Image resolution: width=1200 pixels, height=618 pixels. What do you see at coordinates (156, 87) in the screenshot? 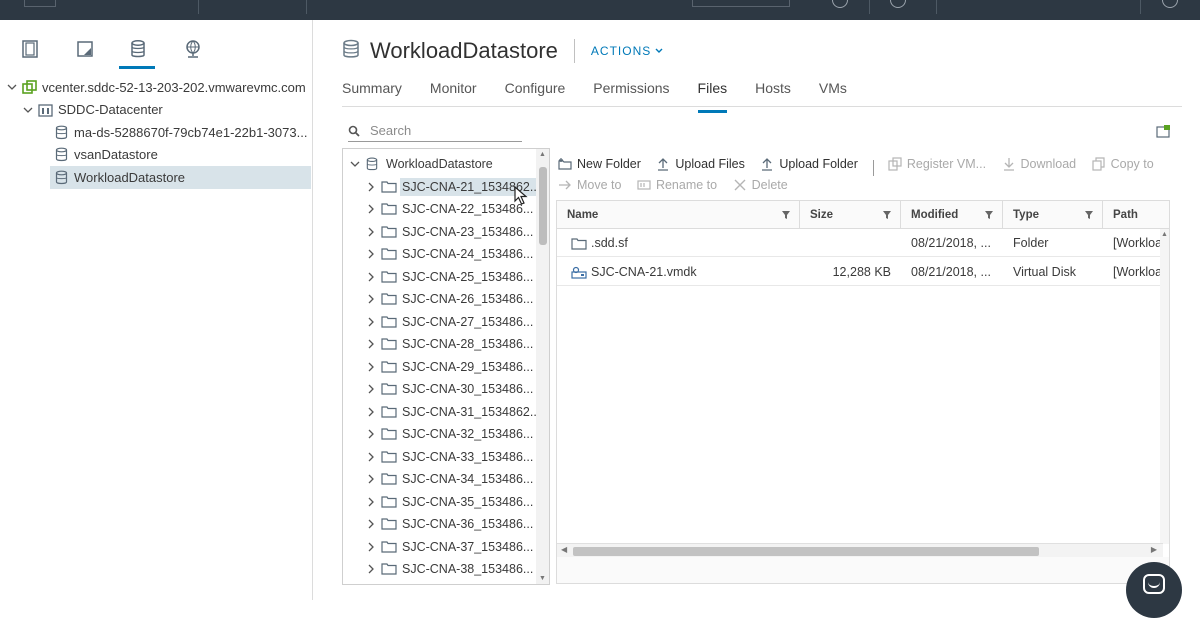
I see `inventory-item-vcenter: vcenter.sddc-52-13-203-202.vmwarevmc.com` at bounding box center [156, 87].